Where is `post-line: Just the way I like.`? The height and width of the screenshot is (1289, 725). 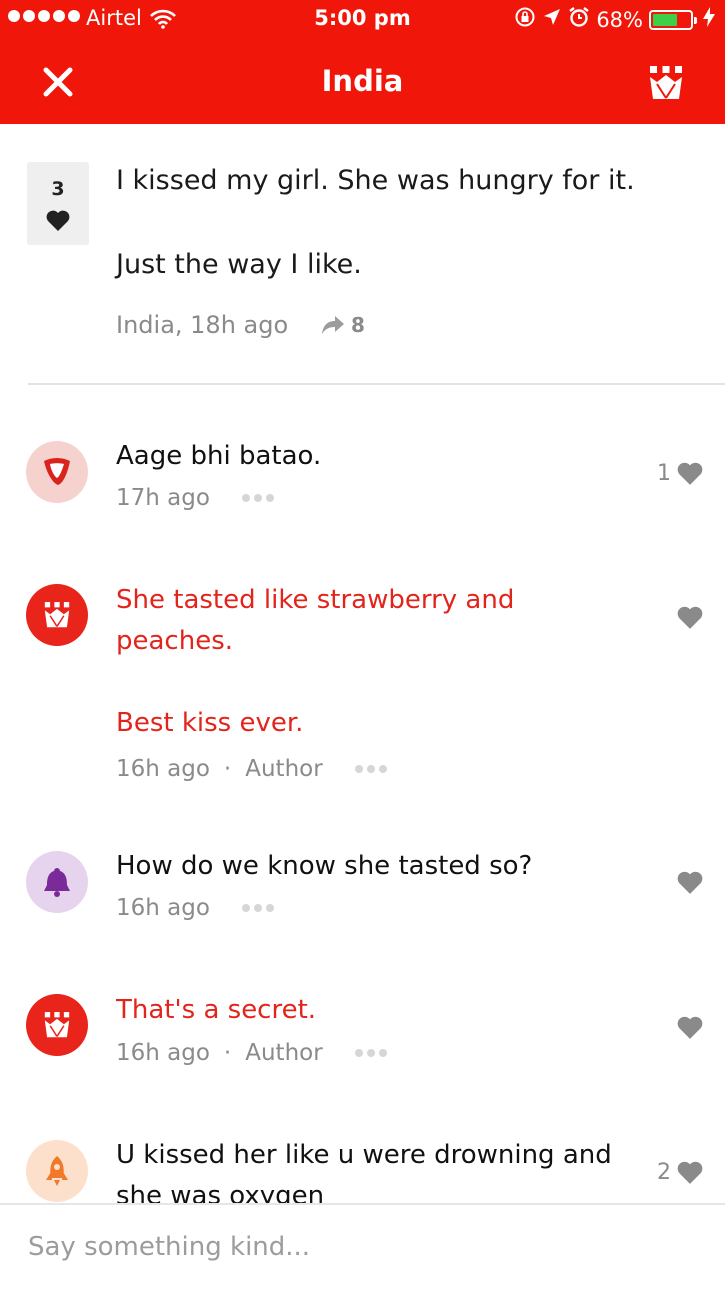 post-line: Just the way I like. is located at coordinates (239, 264).